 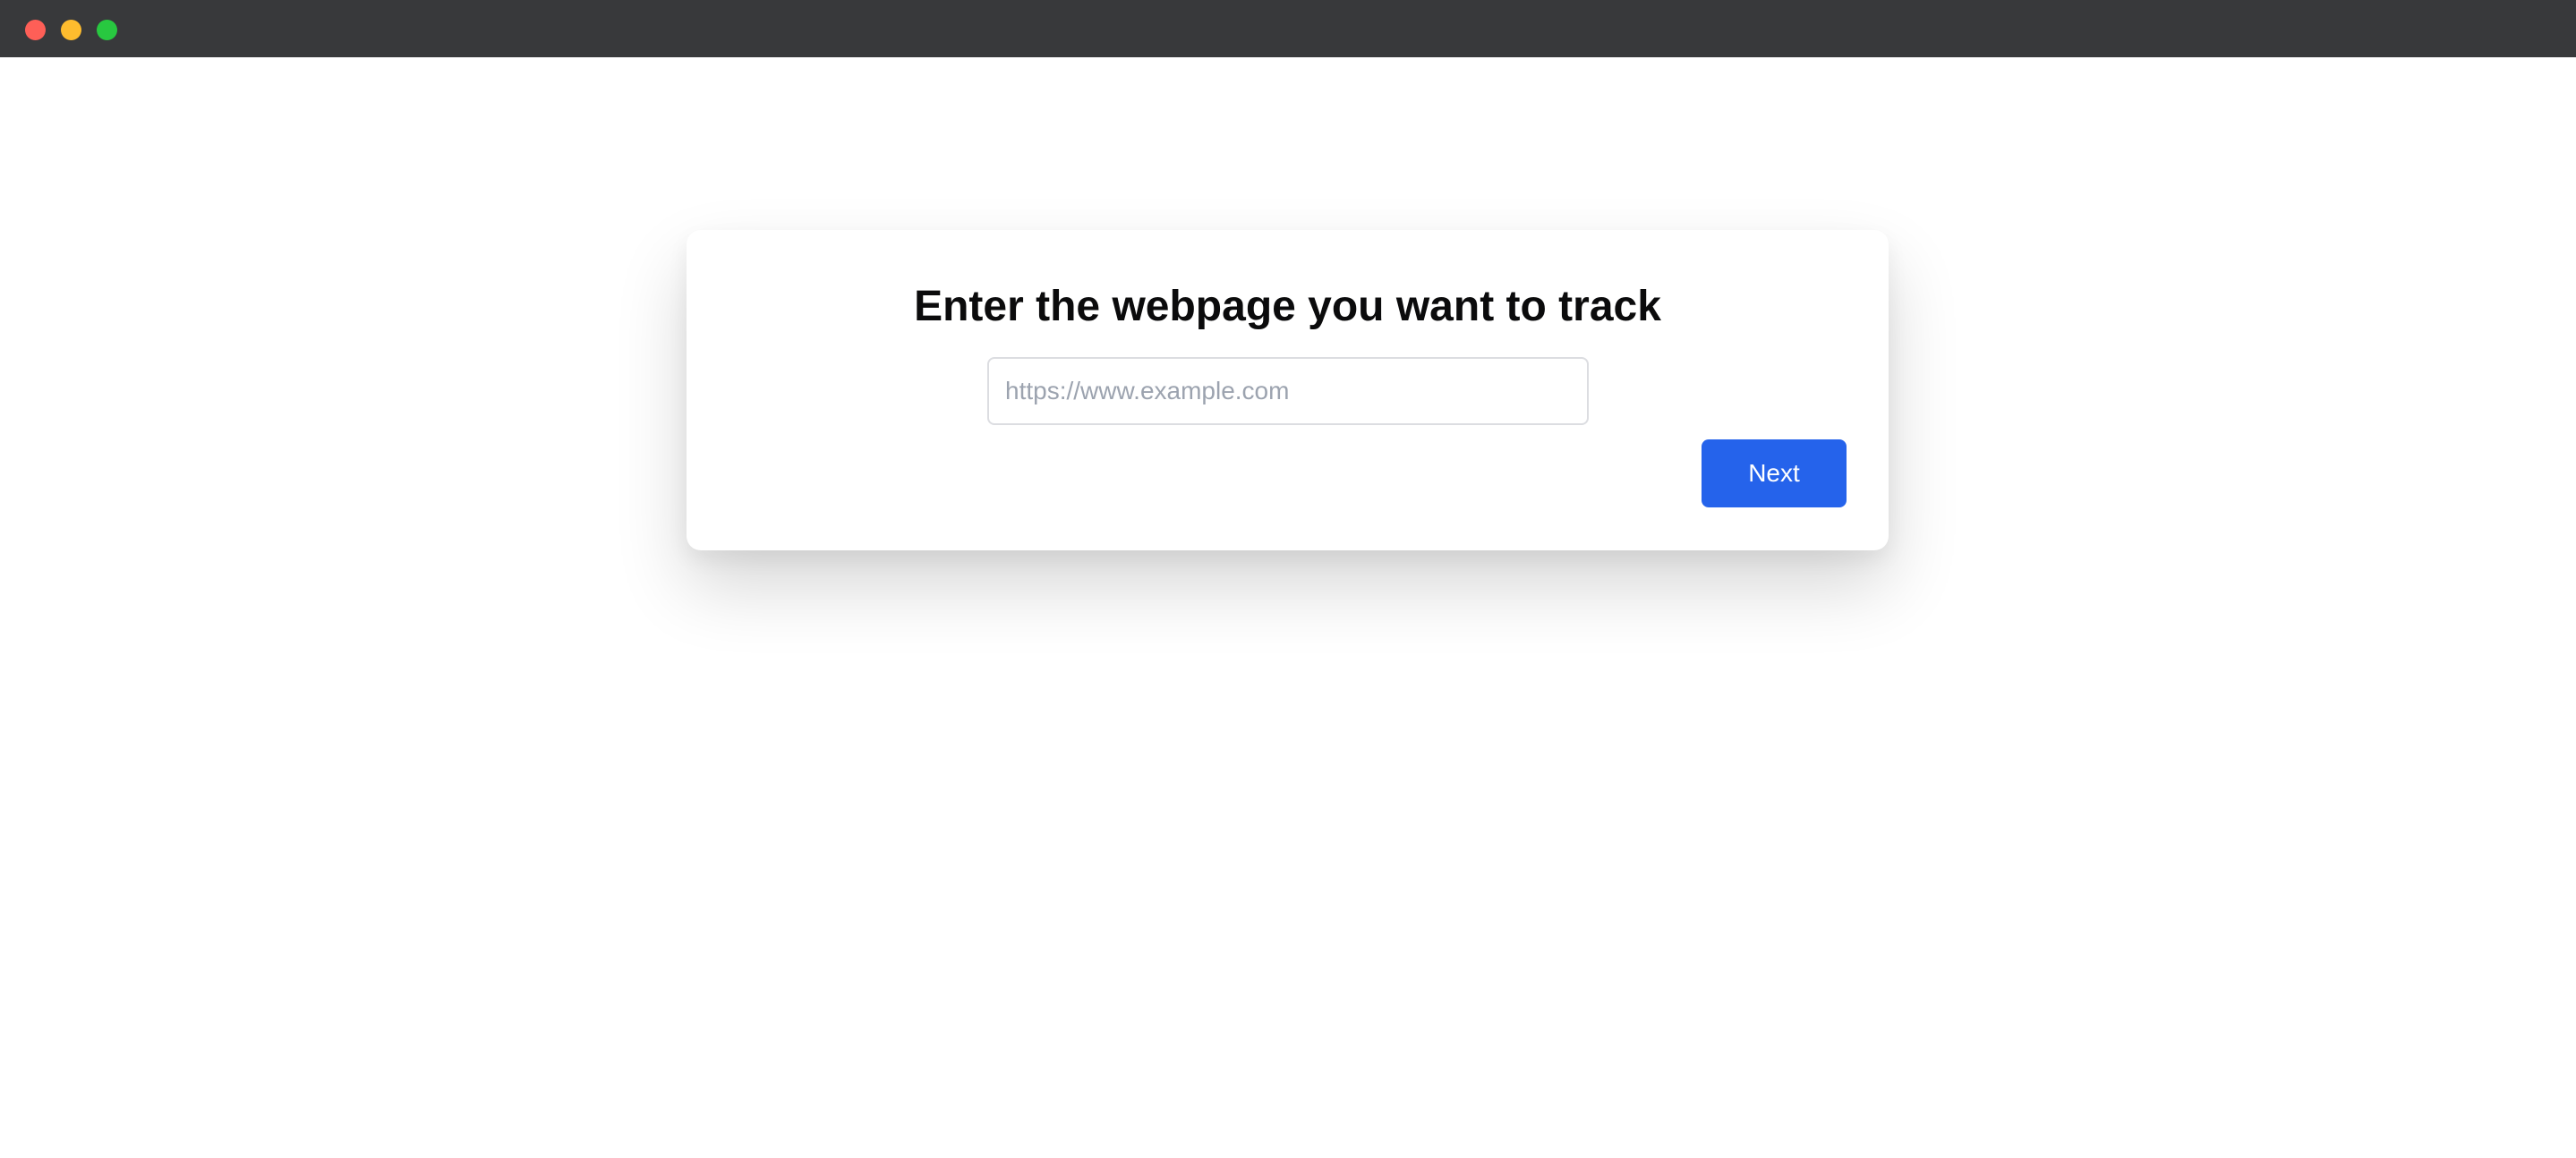 What do you see at coordinates (35, 30) in the screenshot?
I see `close-icon` at bounding box center [35, 30].